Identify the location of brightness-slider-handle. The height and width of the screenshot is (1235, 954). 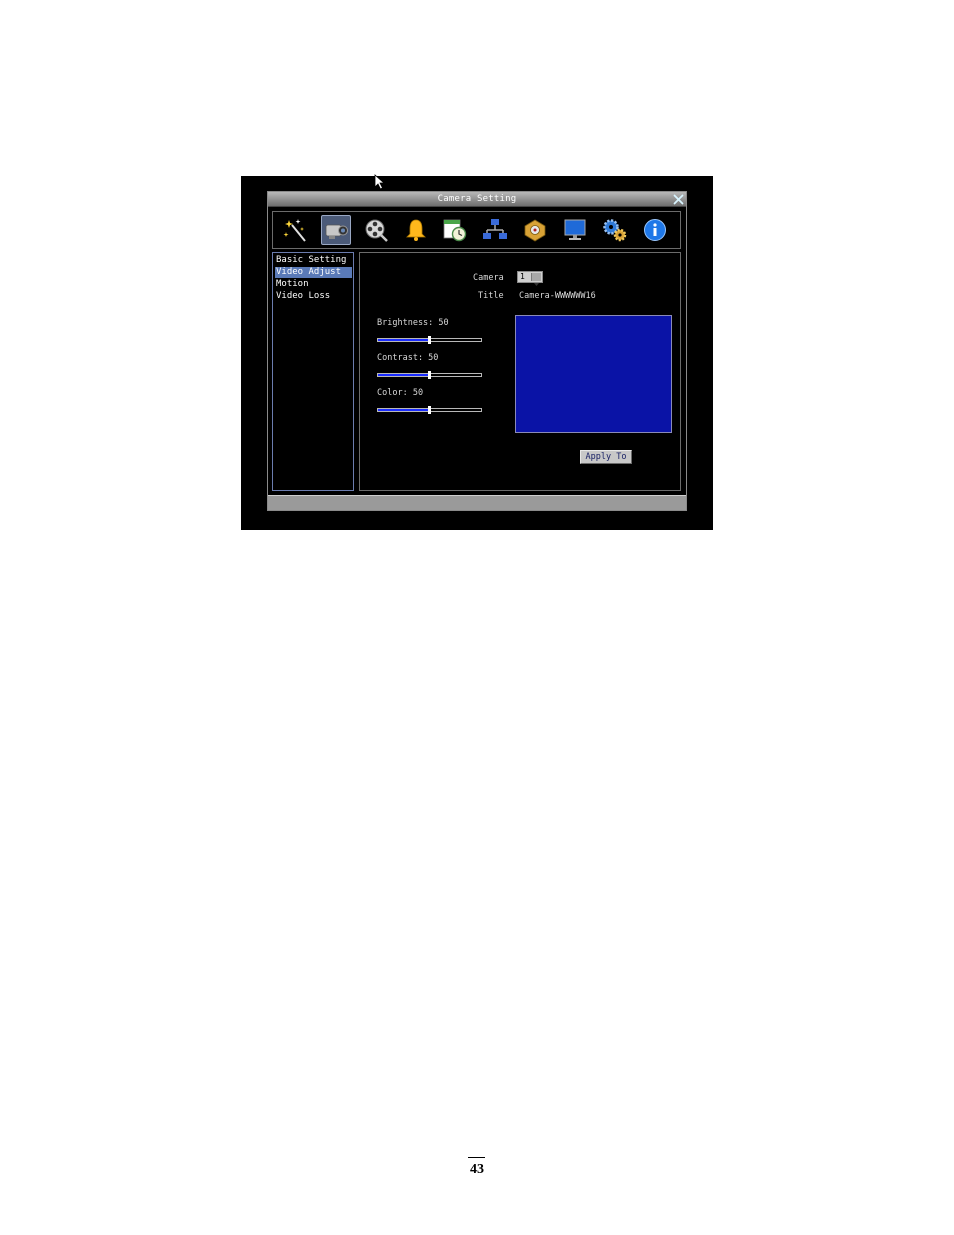
(429, 340).